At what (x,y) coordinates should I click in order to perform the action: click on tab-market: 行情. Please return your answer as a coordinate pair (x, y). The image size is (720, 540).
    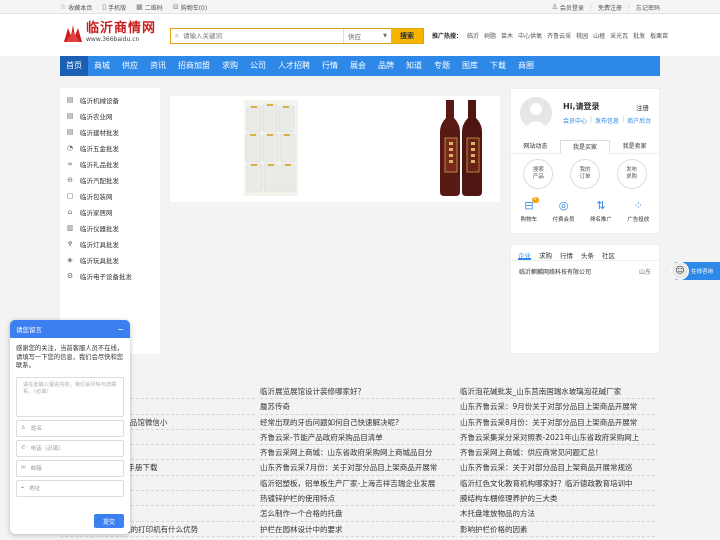
    Looking at the image, I should click on (566, 255).